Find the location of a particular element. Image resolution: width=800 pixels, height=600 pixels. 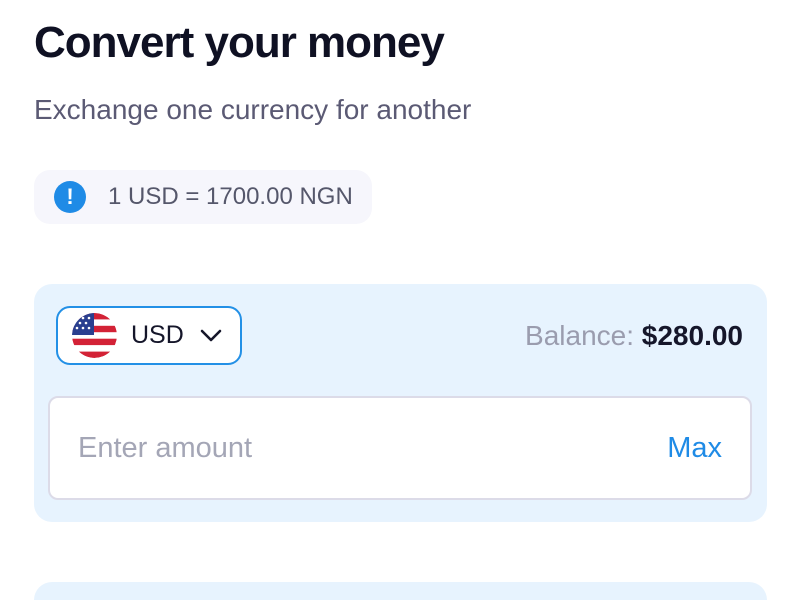

balance-label: Balance: is located at coordinates (579, 335).